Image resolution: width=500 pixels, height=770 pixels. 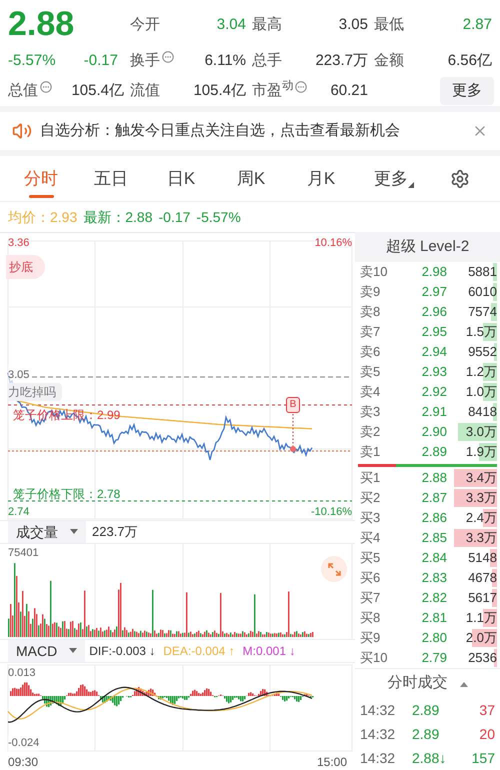 I want to click on order-price: 2.85, so click(x=433, y=538).